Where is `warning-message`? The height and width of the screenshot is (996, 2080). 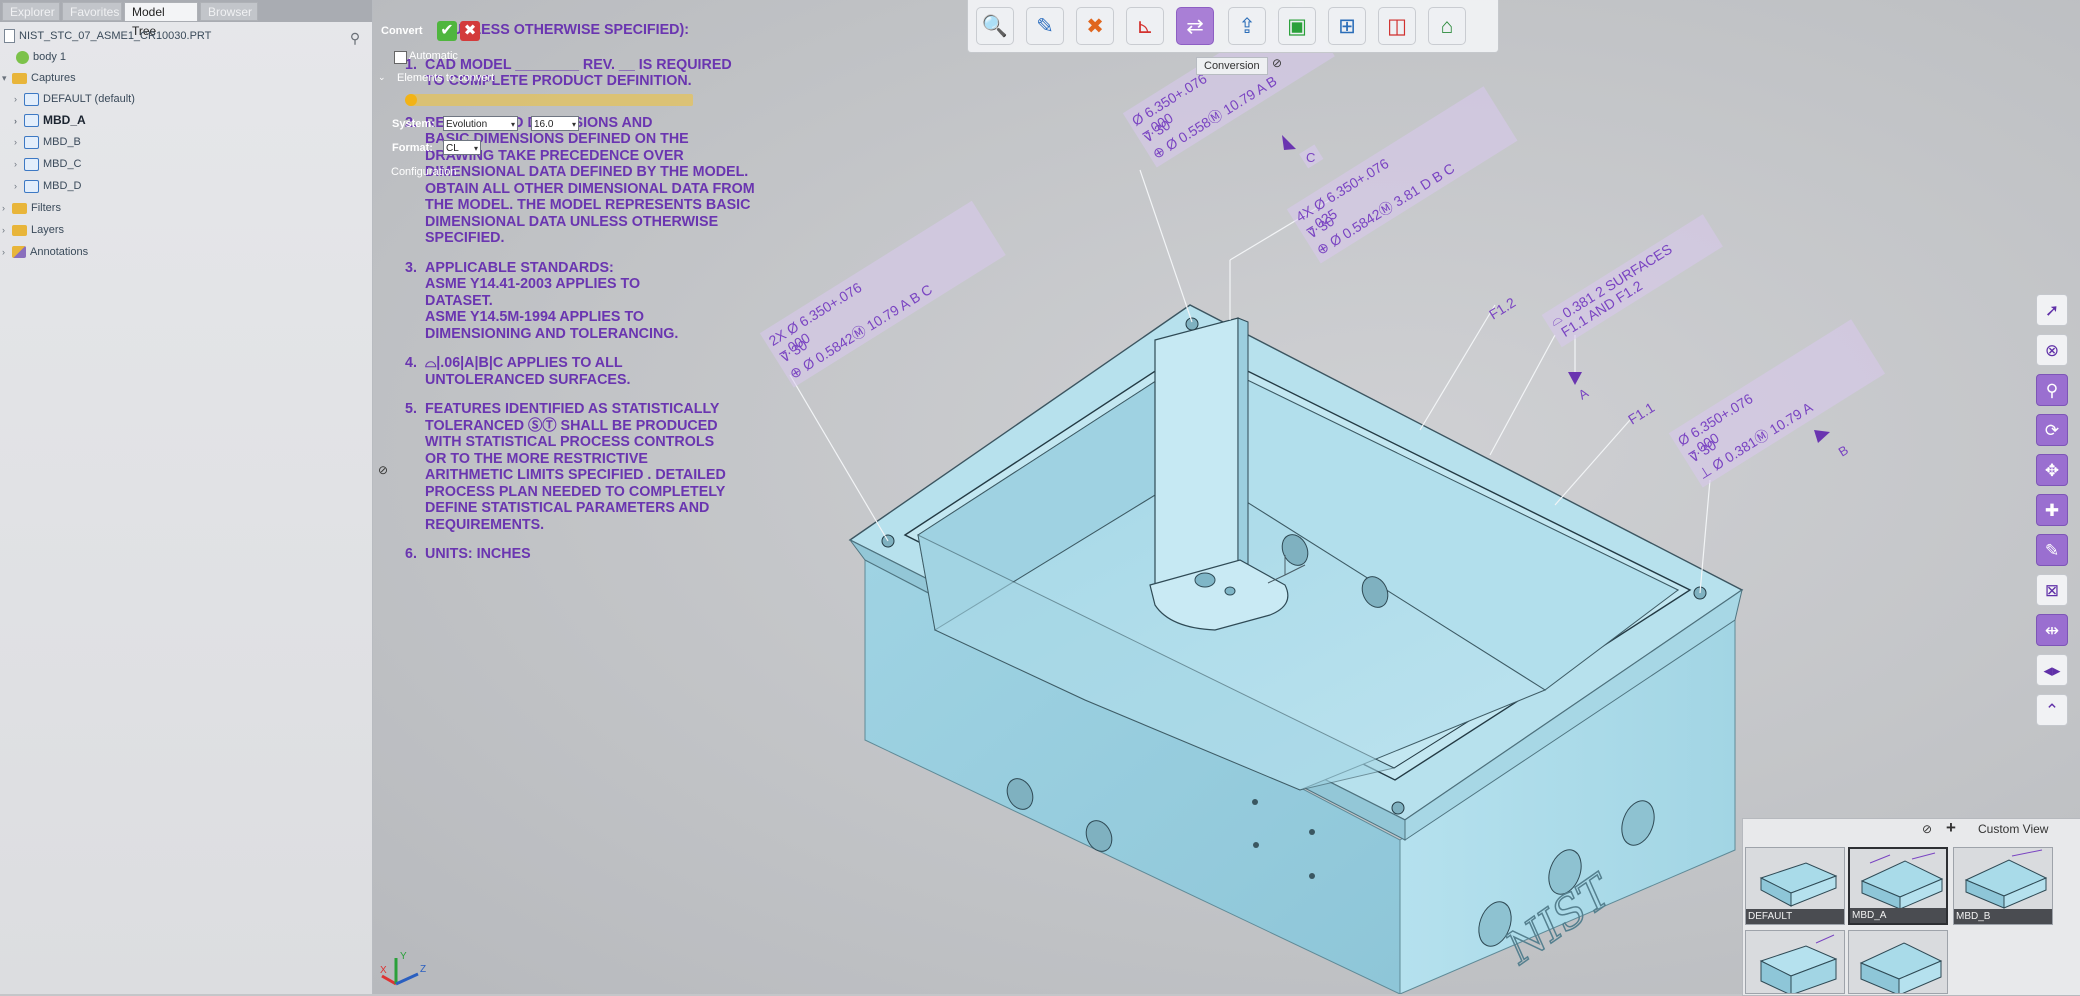 warning-message is located at coordinates (550, 100).